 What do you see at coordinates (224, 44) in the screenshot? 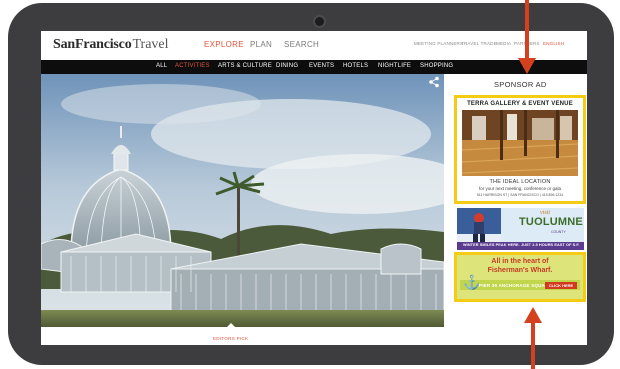
I see `nav-explore: EXPLORE` at bounding box center [224, 44].